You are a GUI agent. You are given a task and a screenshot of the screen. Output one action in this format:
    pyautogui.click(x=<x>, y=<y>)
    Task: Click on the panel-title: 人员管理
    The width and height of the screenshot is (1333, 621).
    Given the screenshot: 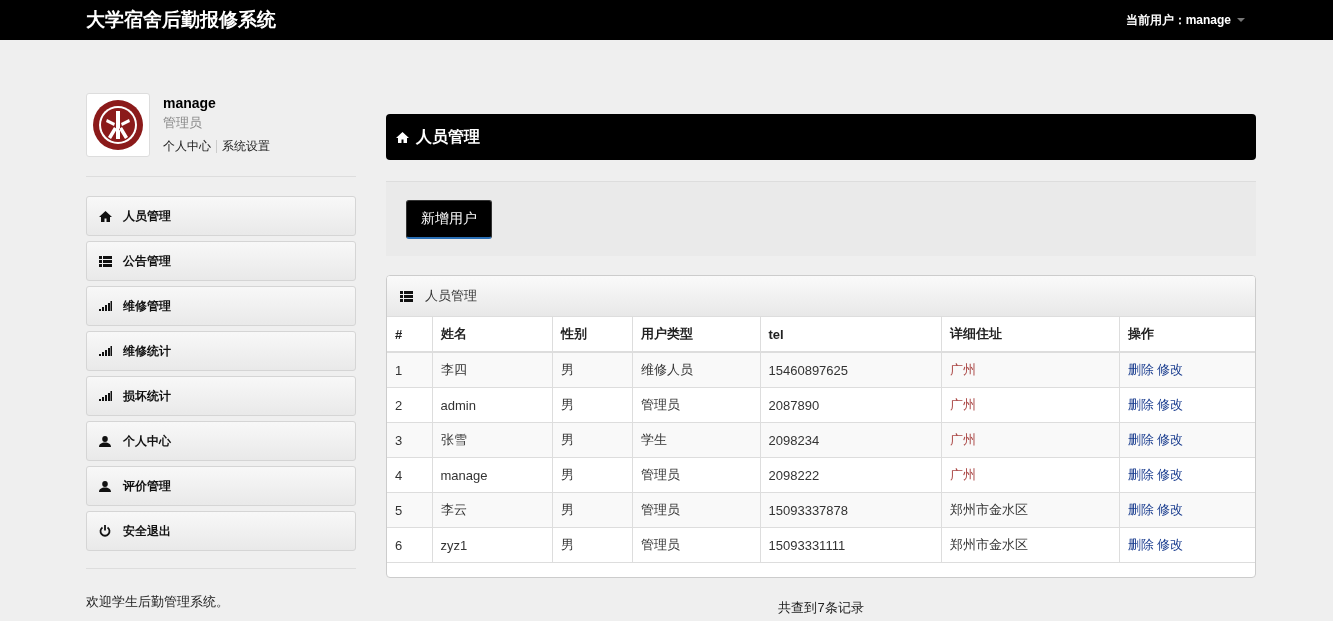 What is the action you would take?
    pyautogui.click(x=451, y=296)
    